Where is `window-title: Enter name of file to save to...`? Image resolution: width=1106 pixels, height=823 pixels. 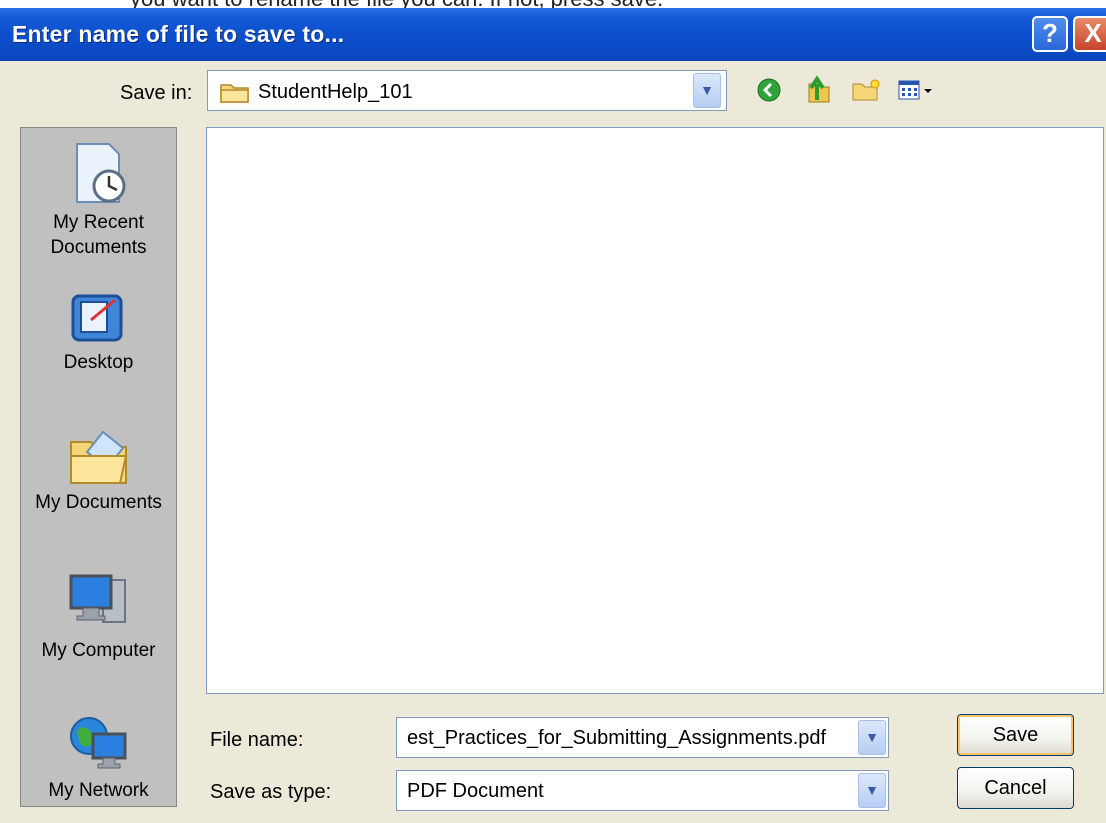 window-title: Enter name of file to save to... is located at coordinates (178, 34).